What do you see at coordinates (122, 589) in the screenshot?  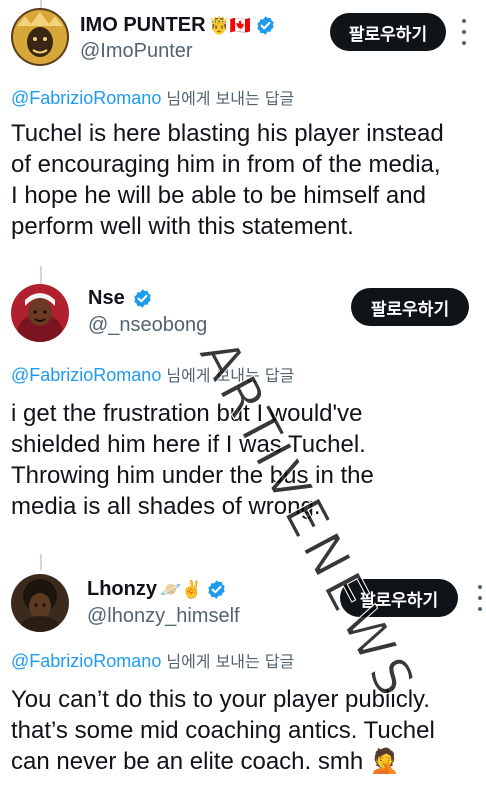 I see `display-name: Lhonzy` at bounding box center [122, 589].